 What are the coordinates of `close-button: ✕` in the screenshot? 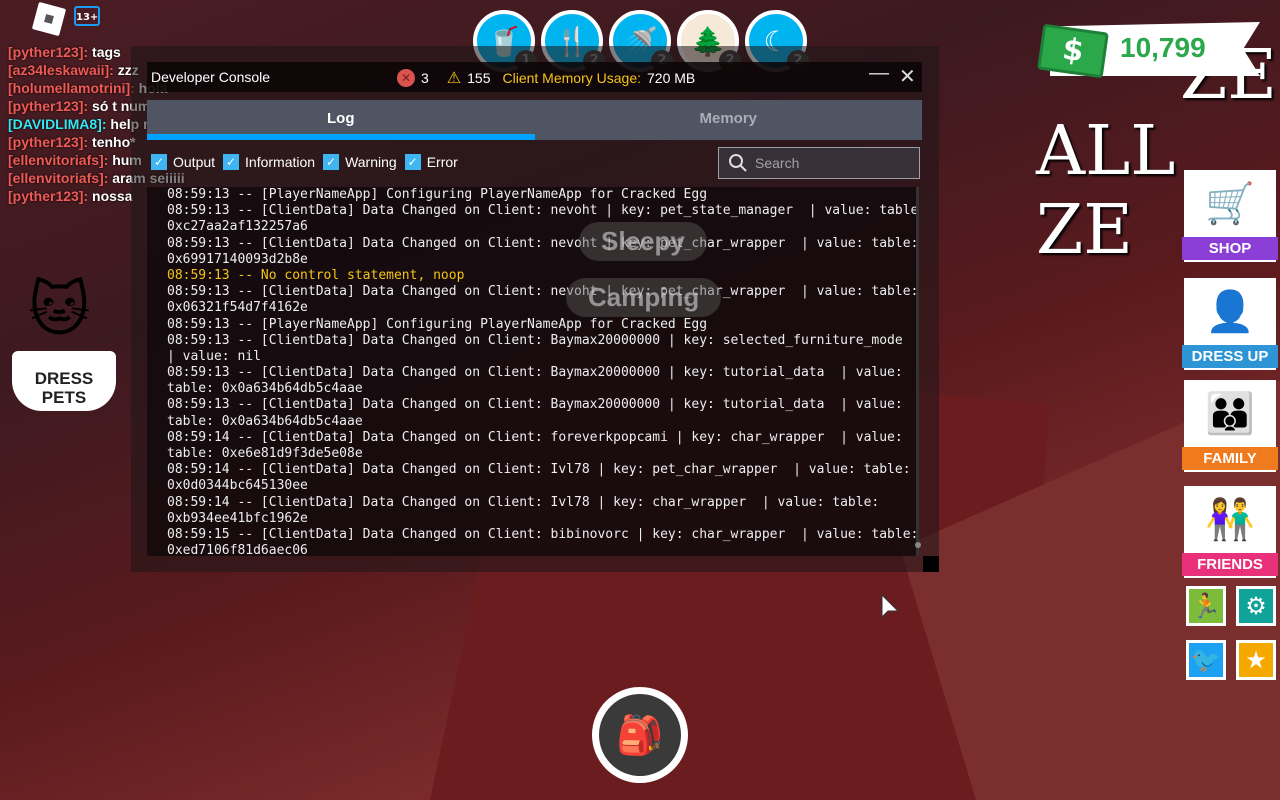 It's located at (907, 76).